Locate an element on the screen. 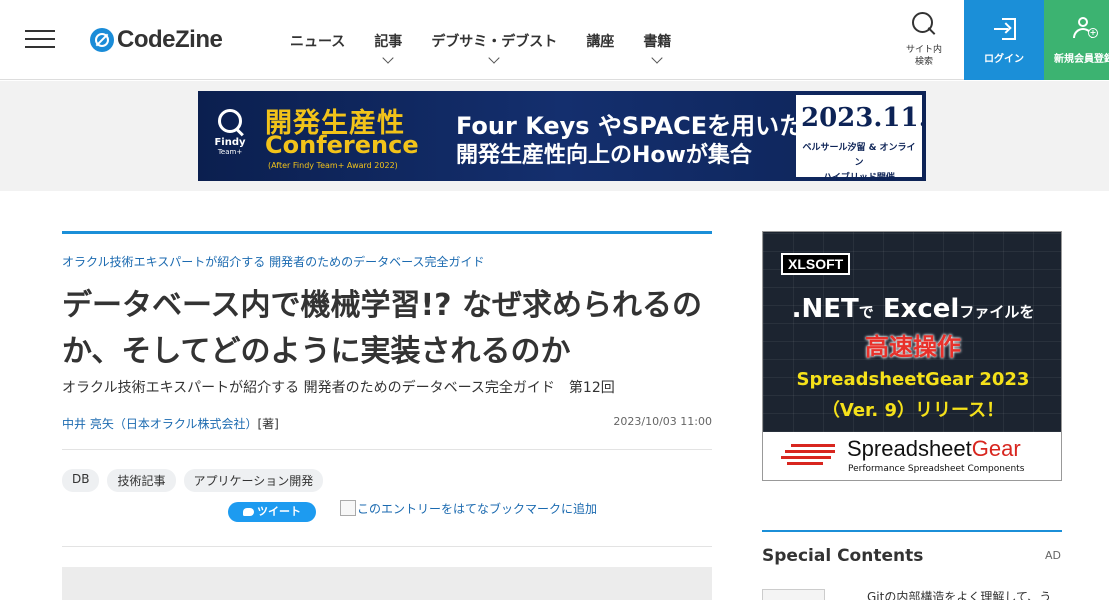  tweet-button: ツイート is located at coordinates (272, 512).